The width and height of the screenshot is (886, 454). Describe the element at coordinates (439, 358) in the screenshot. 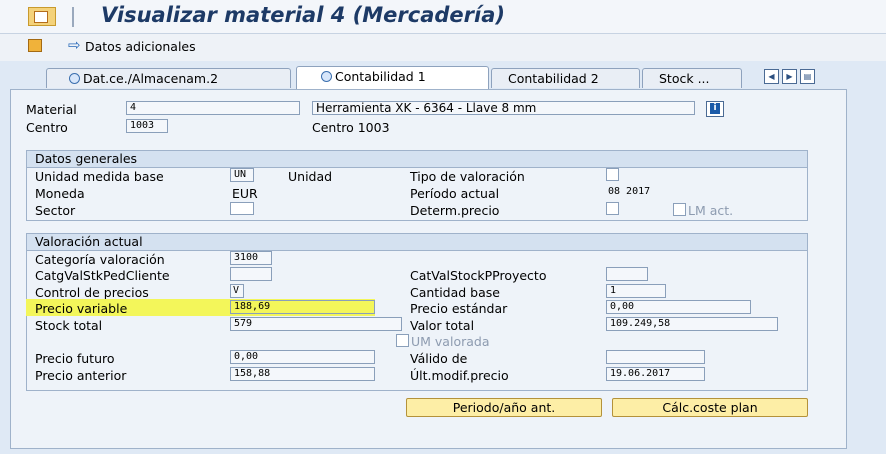

I see `valido-de-label: Válido de` at that location.